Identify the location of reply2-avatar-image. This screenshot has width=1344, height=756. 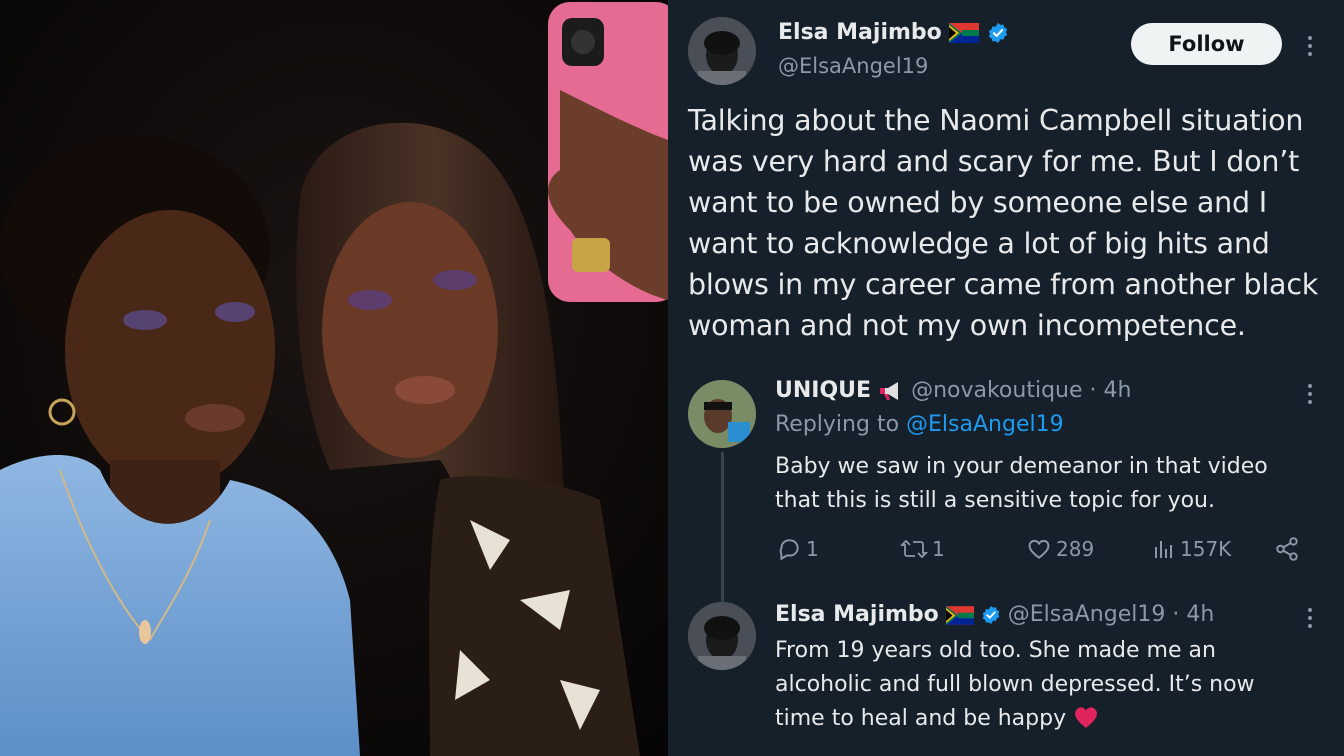
(722, 636).